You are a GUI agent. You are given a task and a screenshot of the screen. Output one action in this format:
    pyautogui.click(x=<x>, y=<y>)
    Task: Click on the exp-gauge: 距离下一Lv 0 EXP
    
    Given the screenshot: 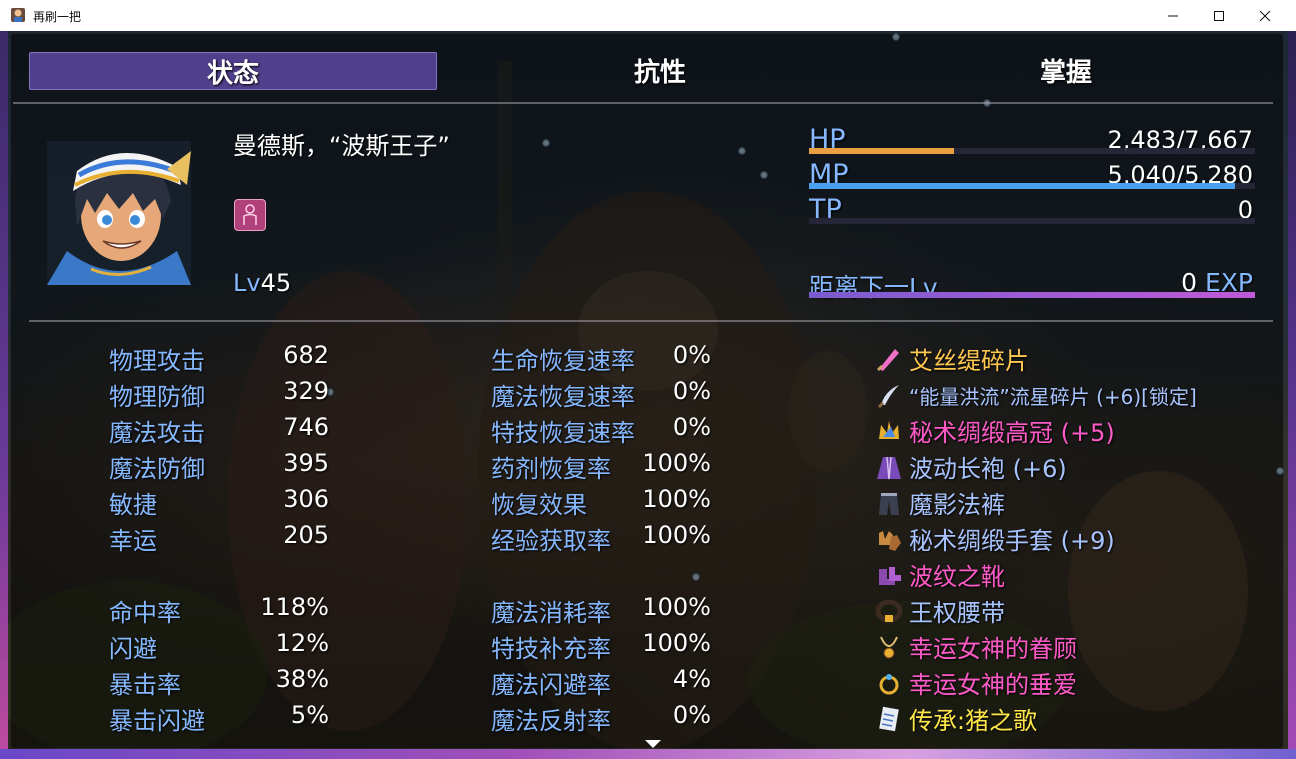 What is the action you would take?
    pyautogui.click(x=1032, y=285)
    